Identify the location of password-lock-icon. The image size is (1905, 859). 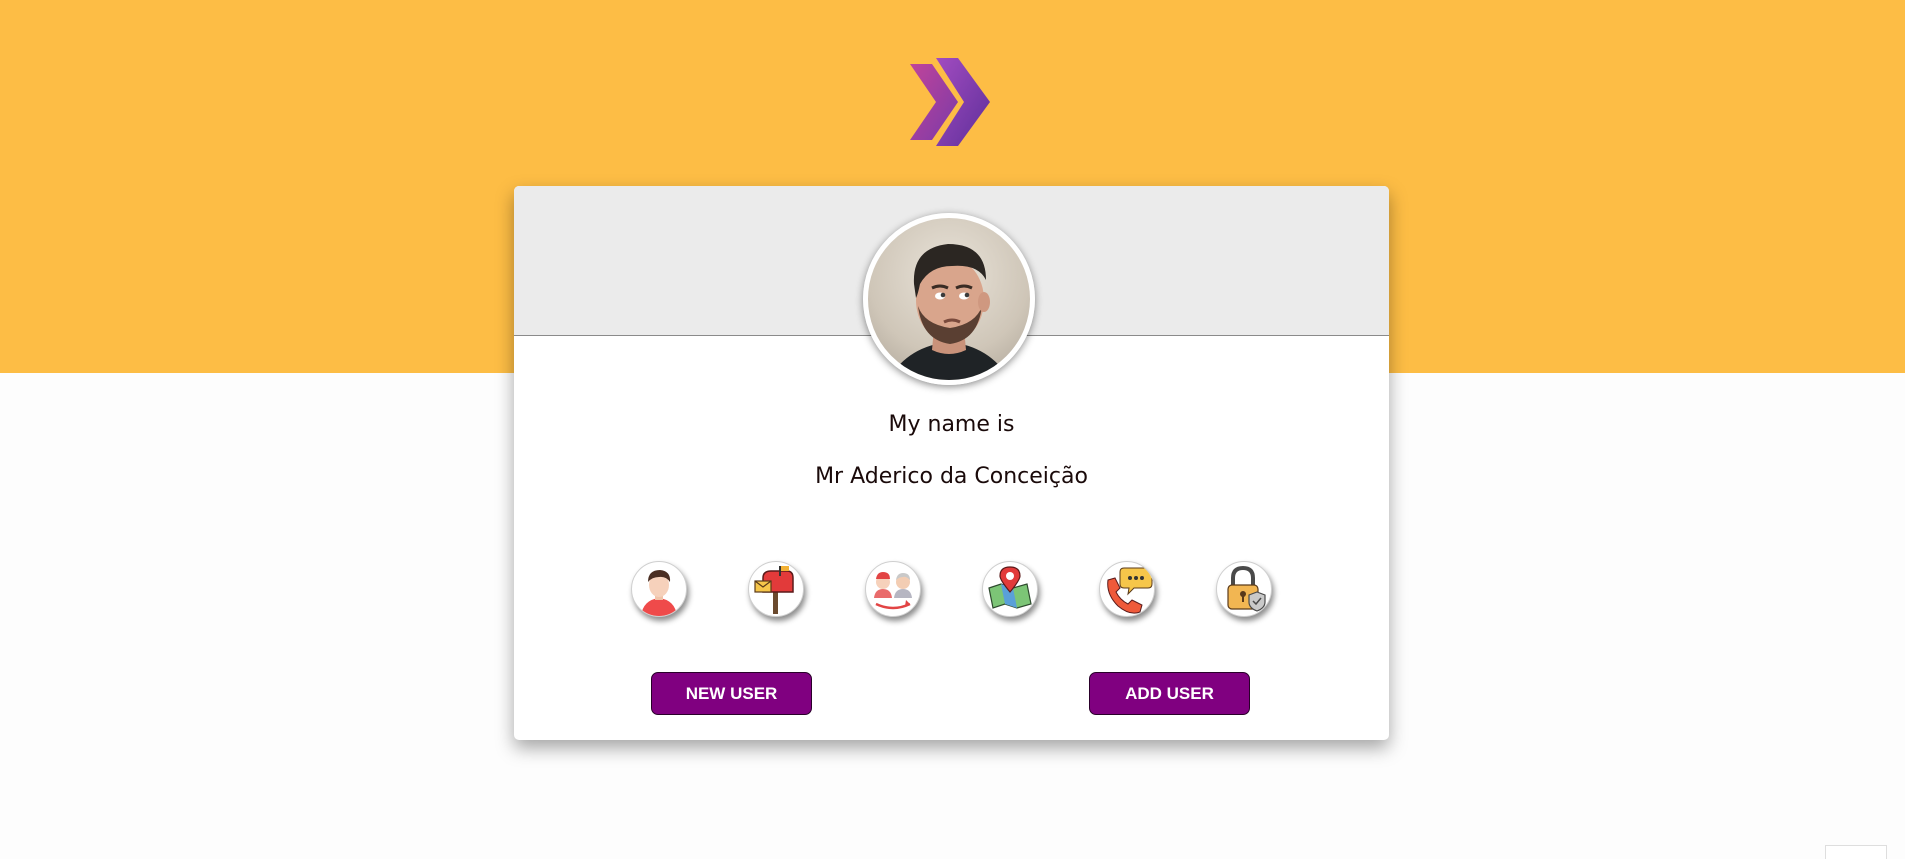
(1244, 589).